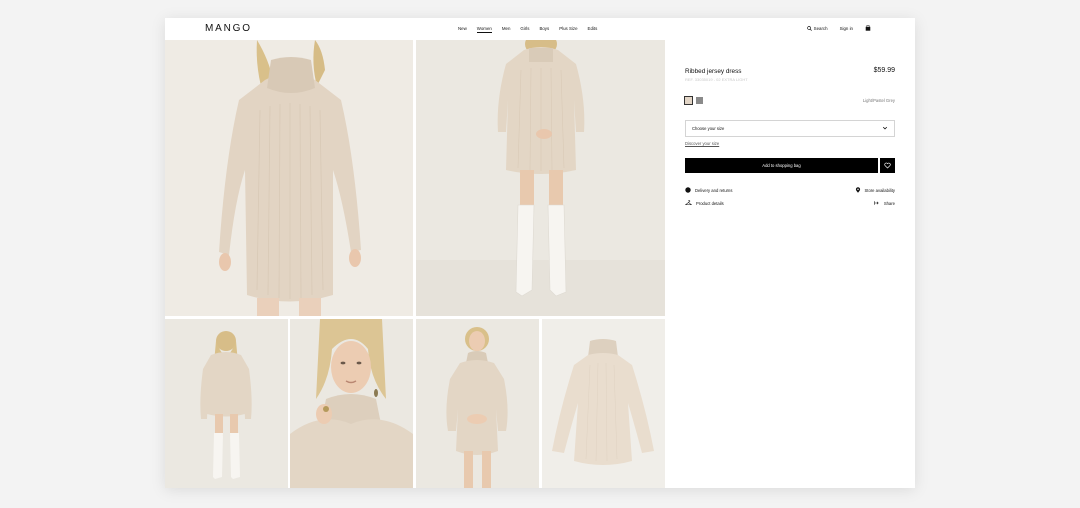 The image size is (1080, 508). I want to click on nav-new: New, so click(462, 29).